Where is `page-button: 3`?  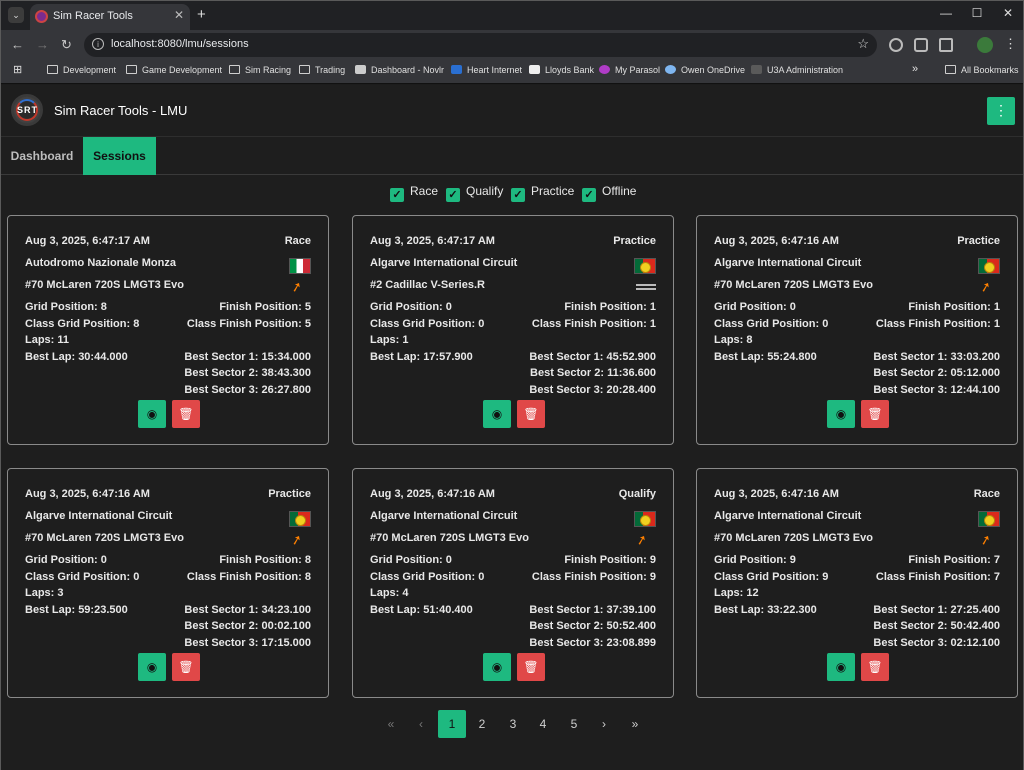 page-button: 3 is located at coordinates (513, 724).